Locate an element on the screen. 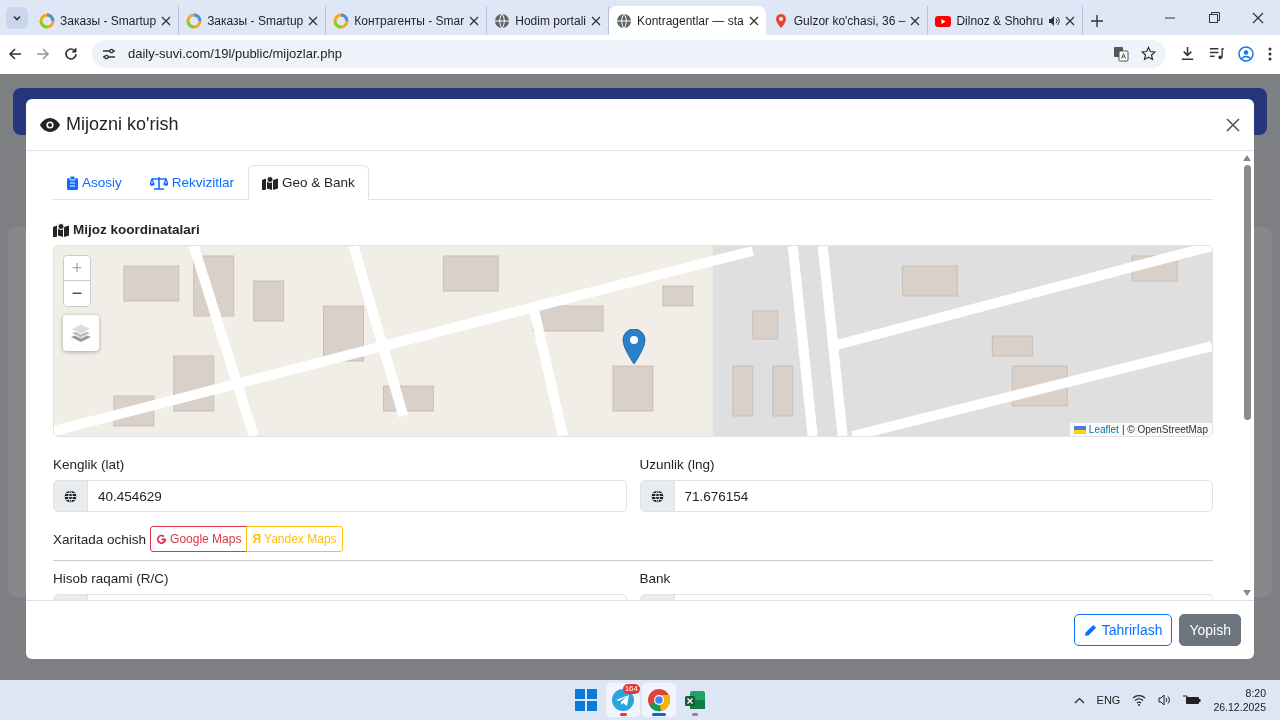 This screenshot has height=720, width=1280. layers-icon is located at coordinates (81, 333).